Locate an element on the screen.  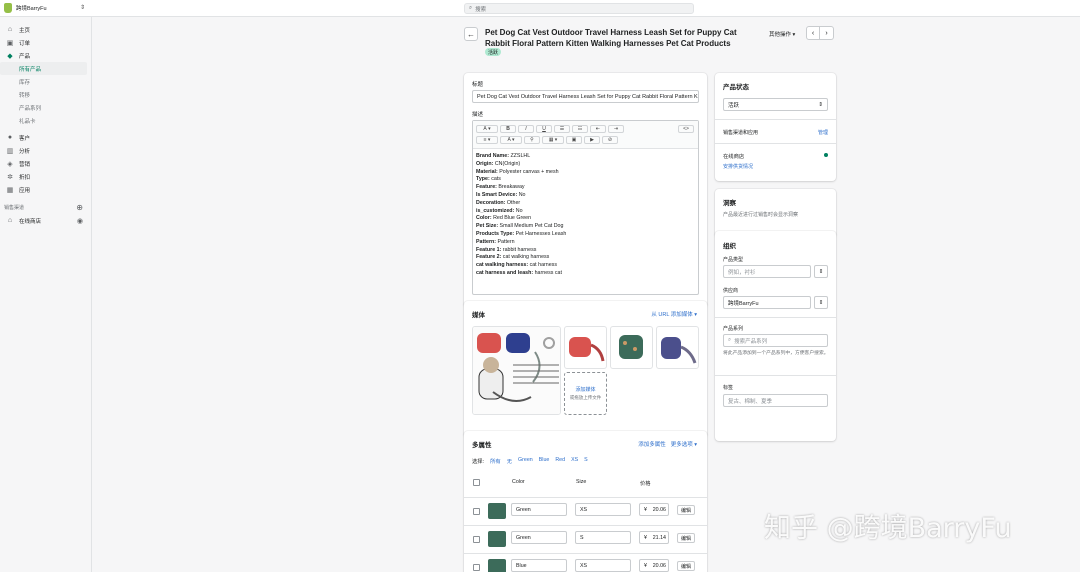
previous-product-button: ‹ is located at coordinates (813, 33).